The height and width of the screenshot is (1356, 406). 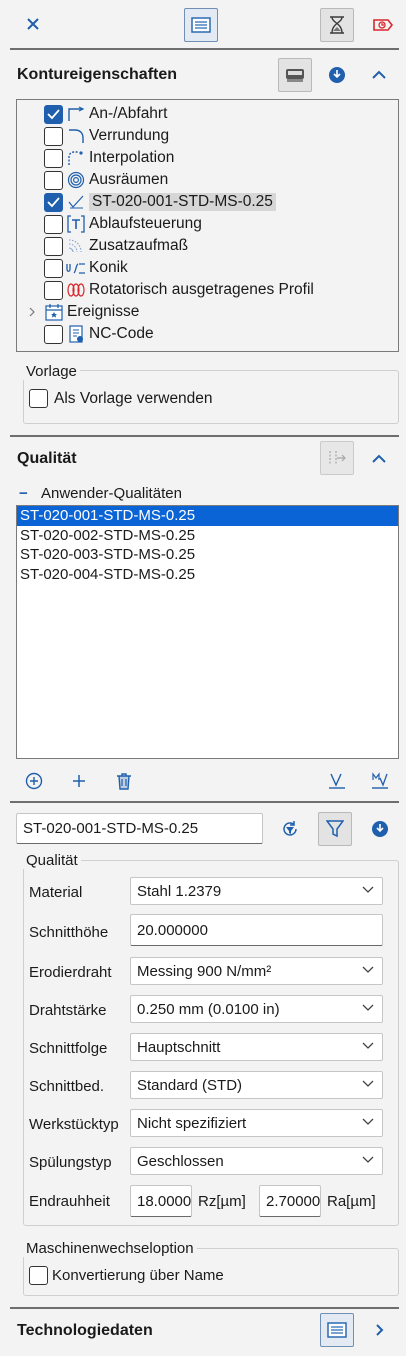 What do you see at coordinates (379, 75) in the screenshot?
I see `collapse-kontur-button` at bounding box center [379, 75].